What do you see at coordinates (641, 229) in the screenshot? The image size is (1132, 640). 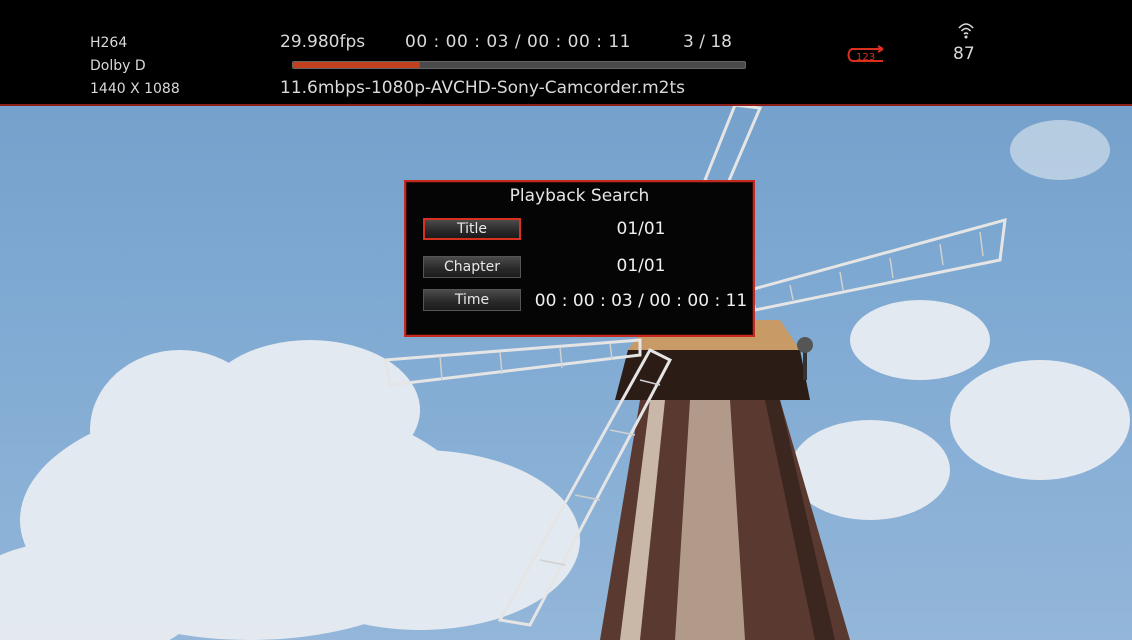 I see `title-value: 01/01` at bounding box center [641, 229].